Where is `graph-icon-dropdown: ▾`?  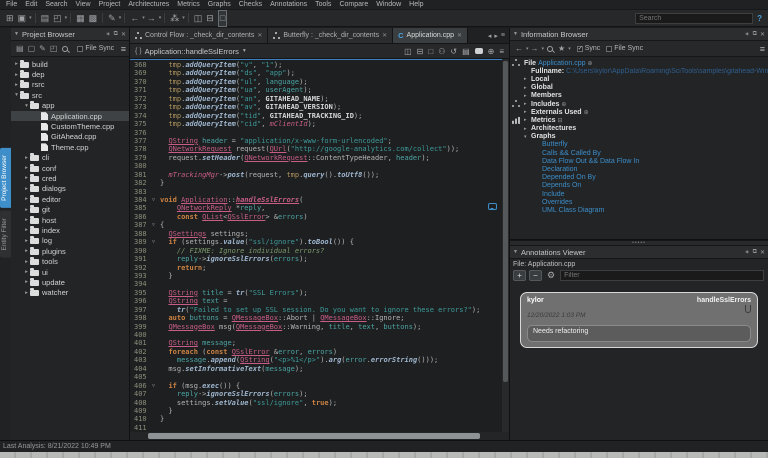
graph-icon-dropdown: ▾ is located at coordinates (183, 18).